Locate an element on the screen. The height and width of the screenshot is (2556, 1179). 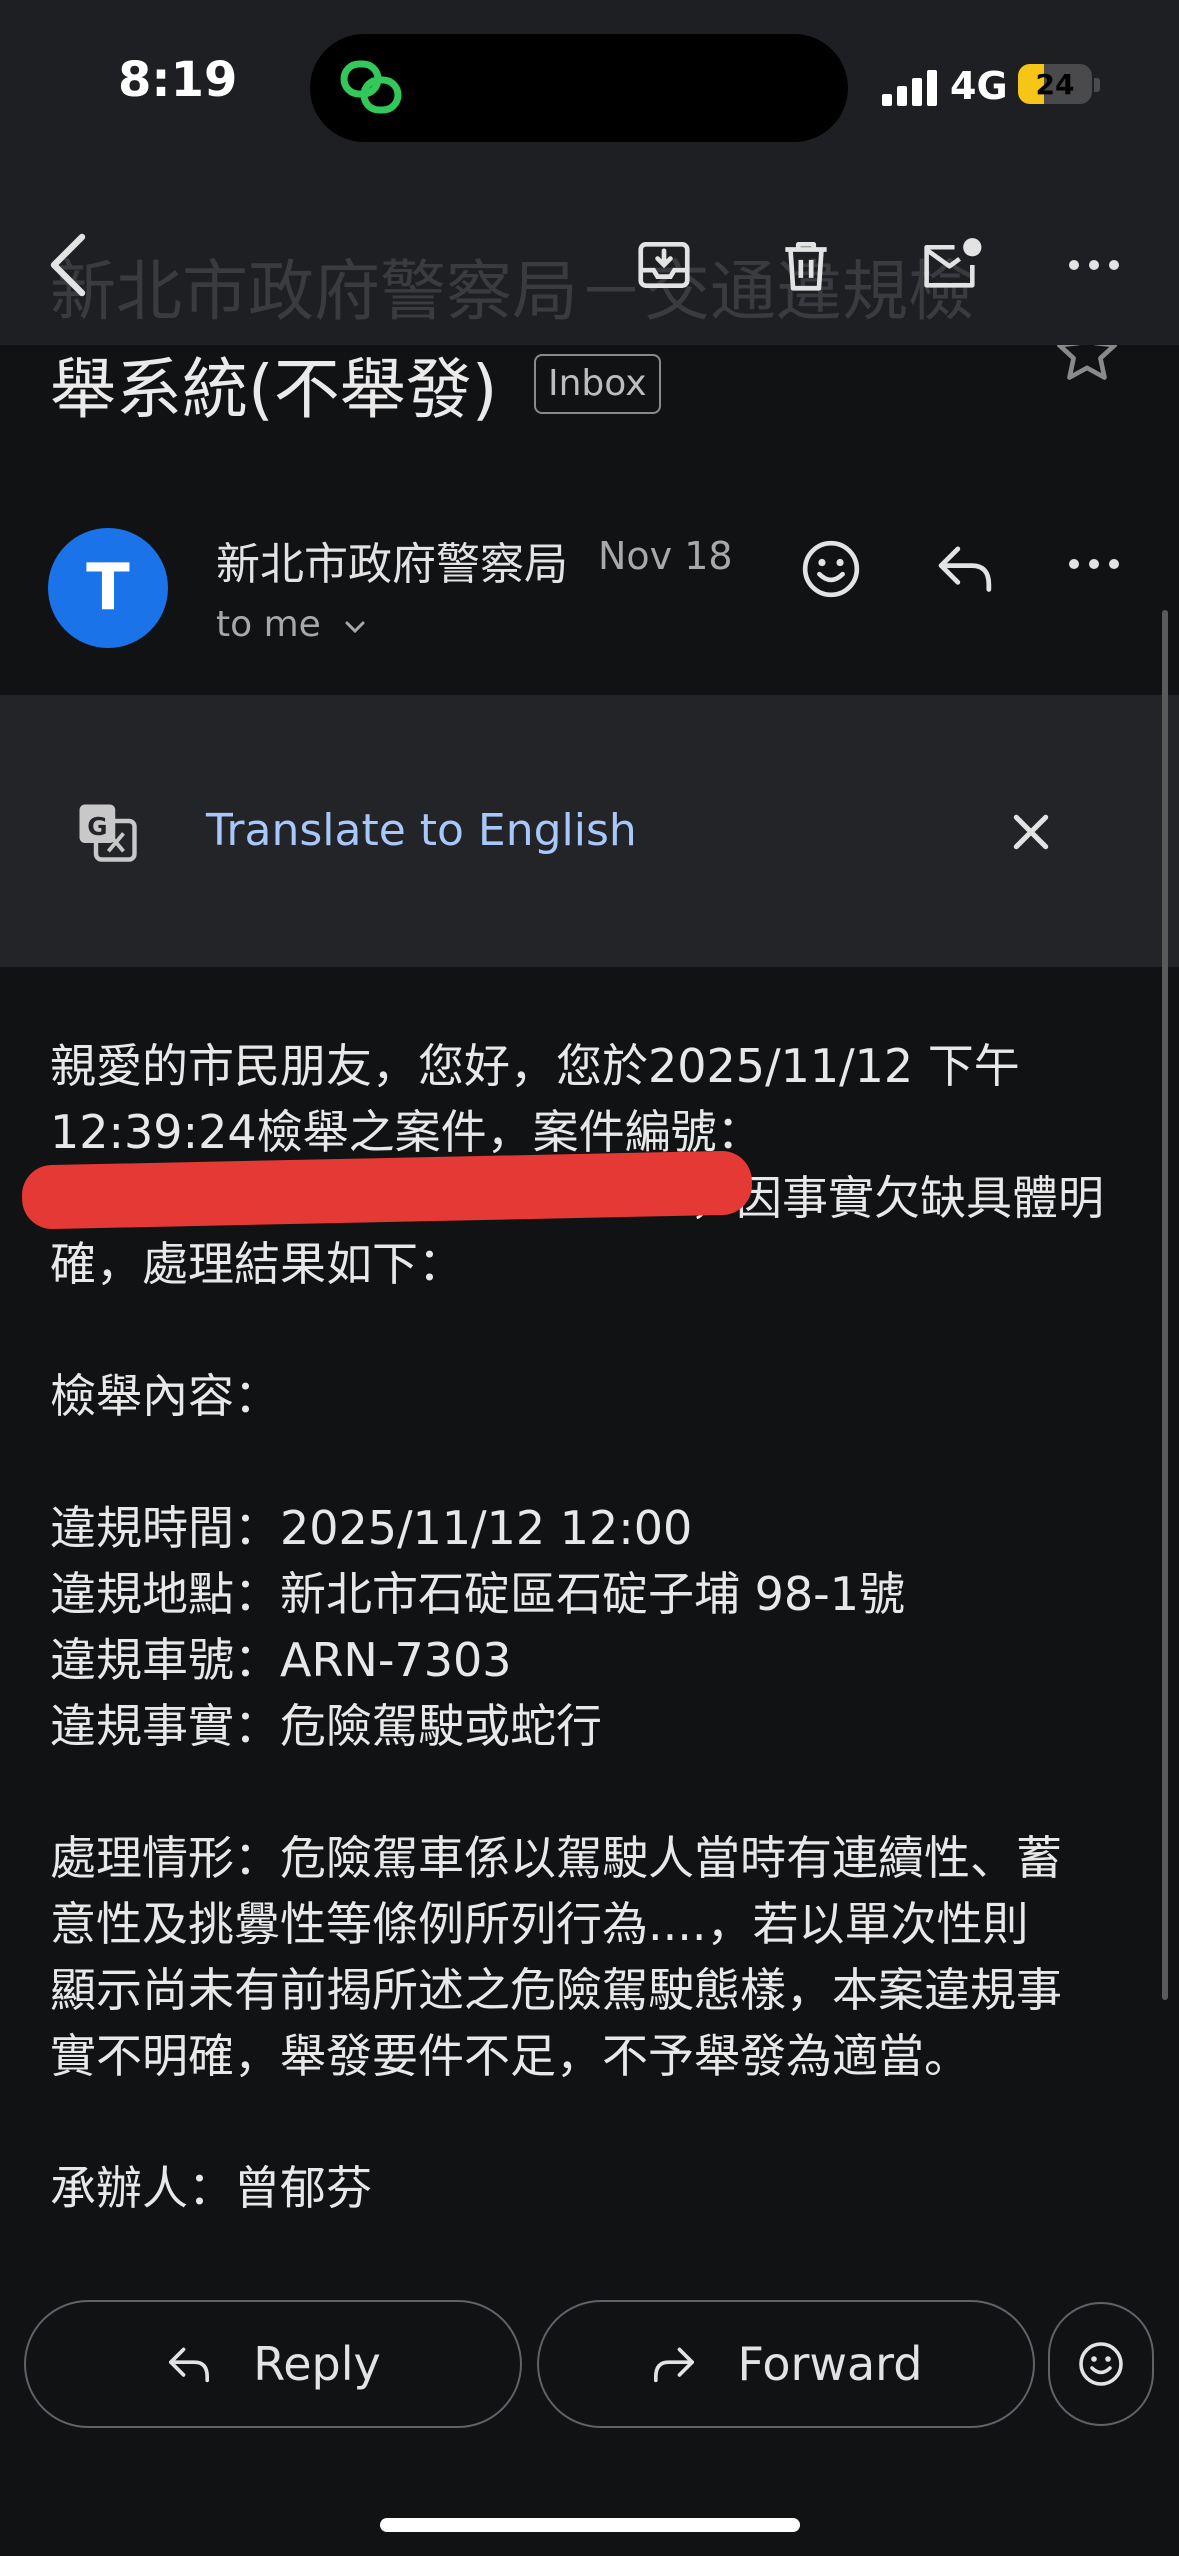
body-line: 確，處理結果如下： is located at coordinates (257, 1264).